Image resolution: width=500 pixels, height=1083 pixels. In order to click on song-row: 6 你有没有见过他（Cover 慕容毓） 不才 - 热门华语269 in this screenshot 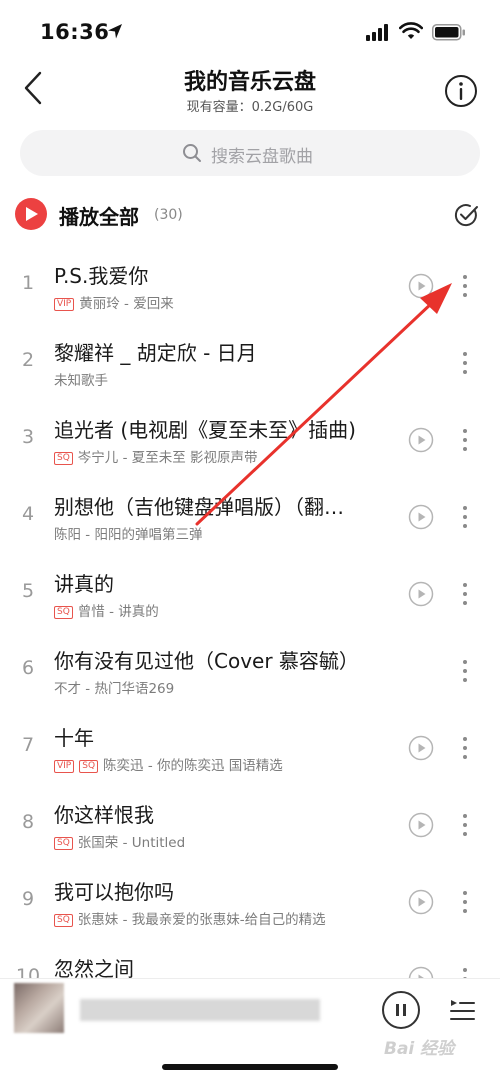, I will do `click(250, 671)`.